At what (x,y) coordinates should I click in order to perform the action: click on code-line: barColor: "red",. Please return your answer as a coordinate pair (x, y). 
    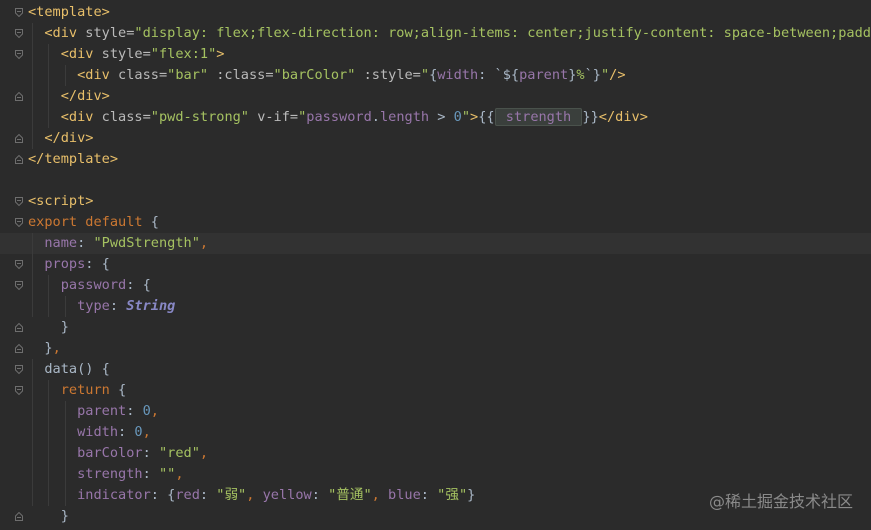
    Looking at the image, I should click on (435, 453).